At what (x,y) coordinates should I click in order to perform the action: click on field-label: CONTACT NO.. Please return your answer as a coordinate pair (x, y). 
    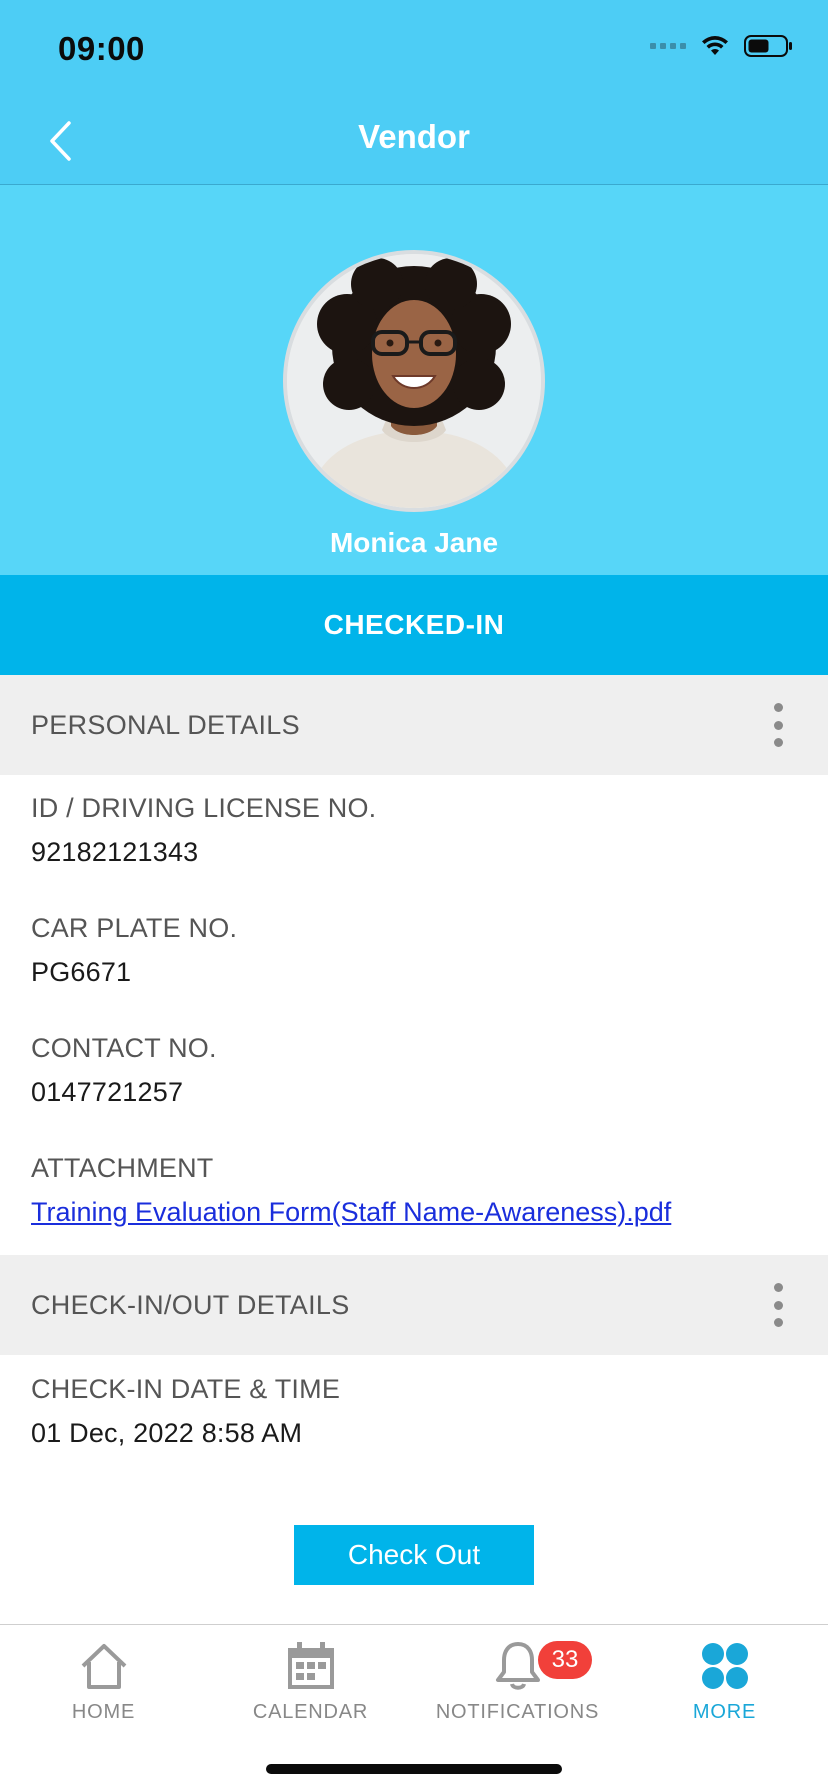
    Looking at the image, I should click on (124, 1048).